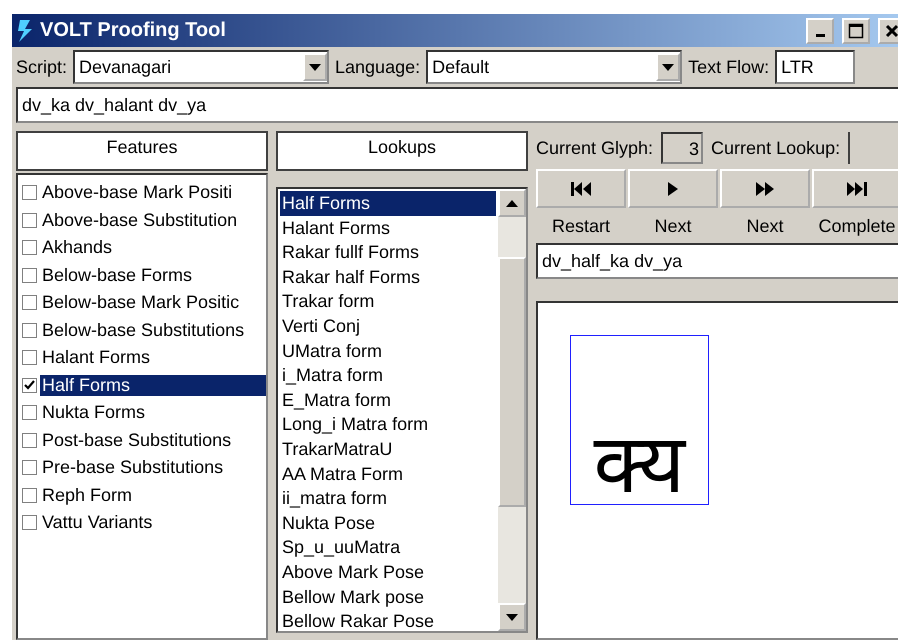 The image size is (898, 640). Describe the element at coordinates (388, 474) in the screenshot. I see `lookup-item: AA Matra Form` at that location.